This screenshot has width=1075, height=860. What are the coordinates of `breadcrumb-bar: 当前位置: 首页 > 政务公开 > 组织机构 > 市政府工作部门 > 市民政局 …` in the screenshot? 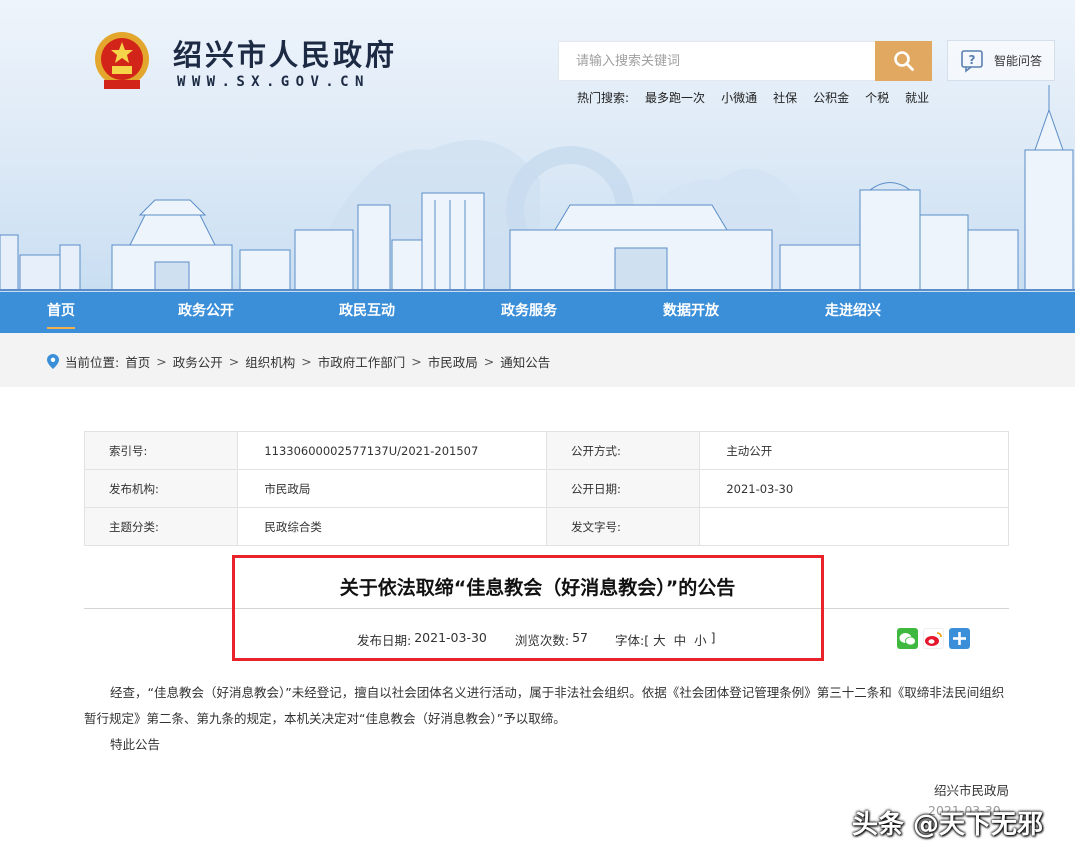 It's located at (537, 360).